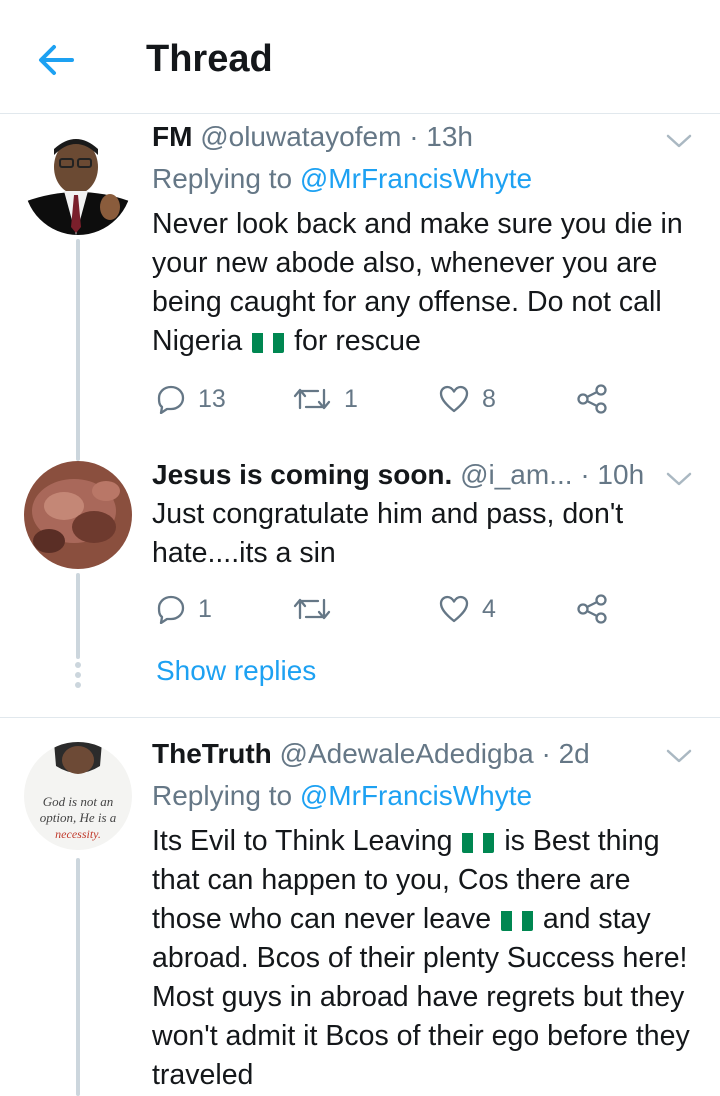  I want to click on thread-header: Thread, so click(360, 57).